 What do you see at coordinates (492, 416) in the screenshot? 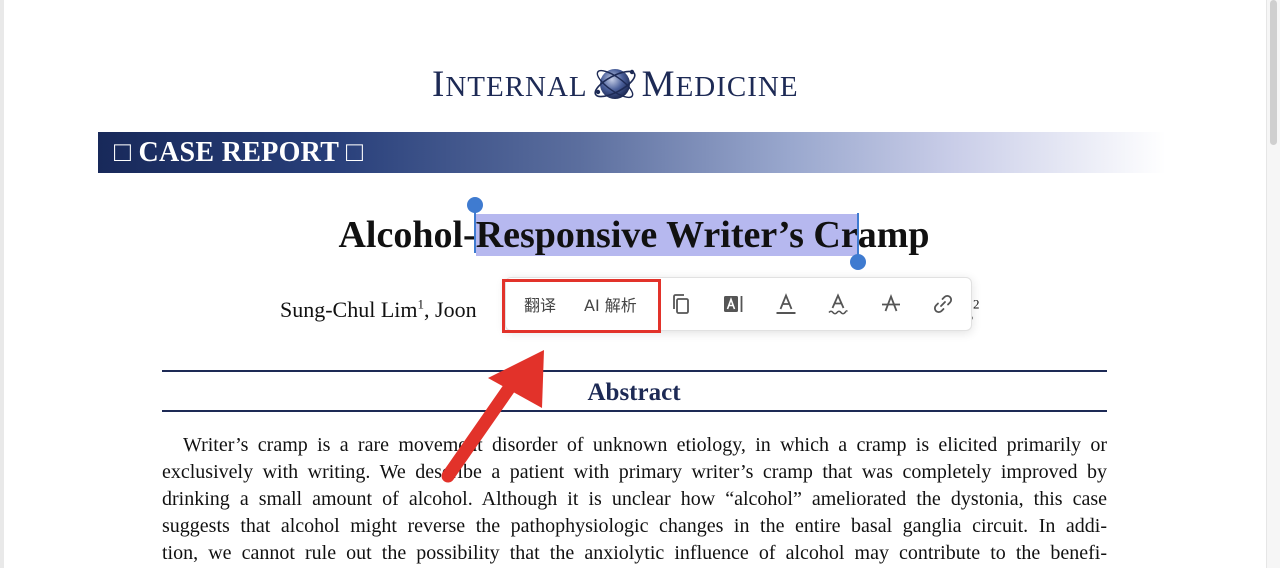
I see `annotation-arrow-icon` at bounding box center [492, 416].